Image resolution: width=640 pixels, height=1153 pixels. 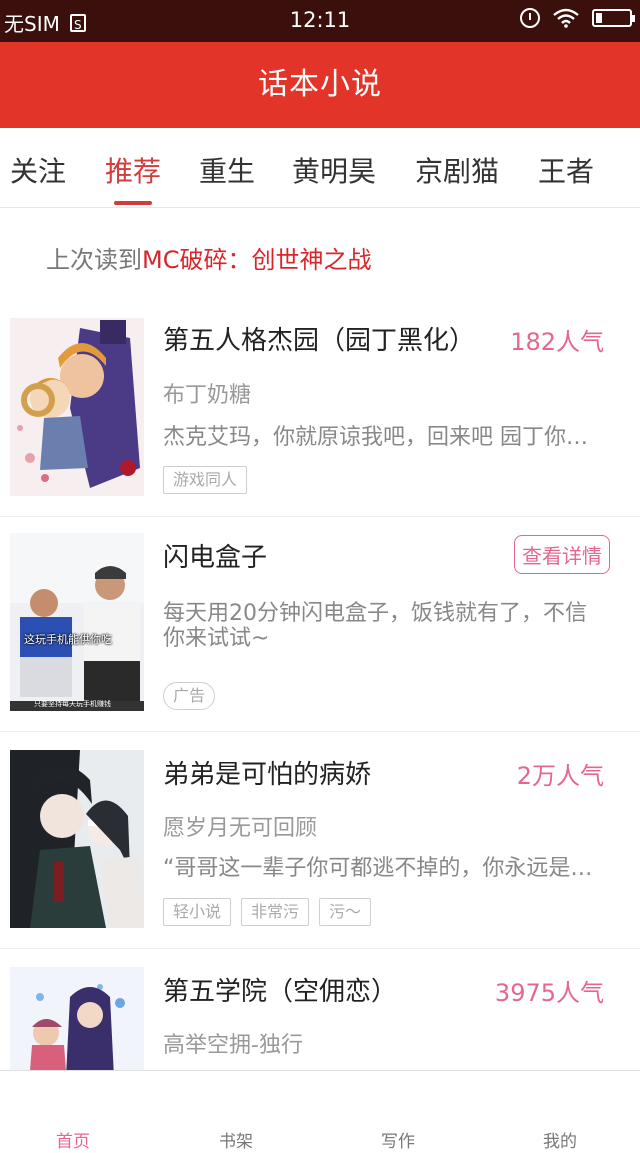 What do you see at coordinates (557, 342) in the screenshot?
I see `popularity-count: 182人气` at bounding box center [557, 342].